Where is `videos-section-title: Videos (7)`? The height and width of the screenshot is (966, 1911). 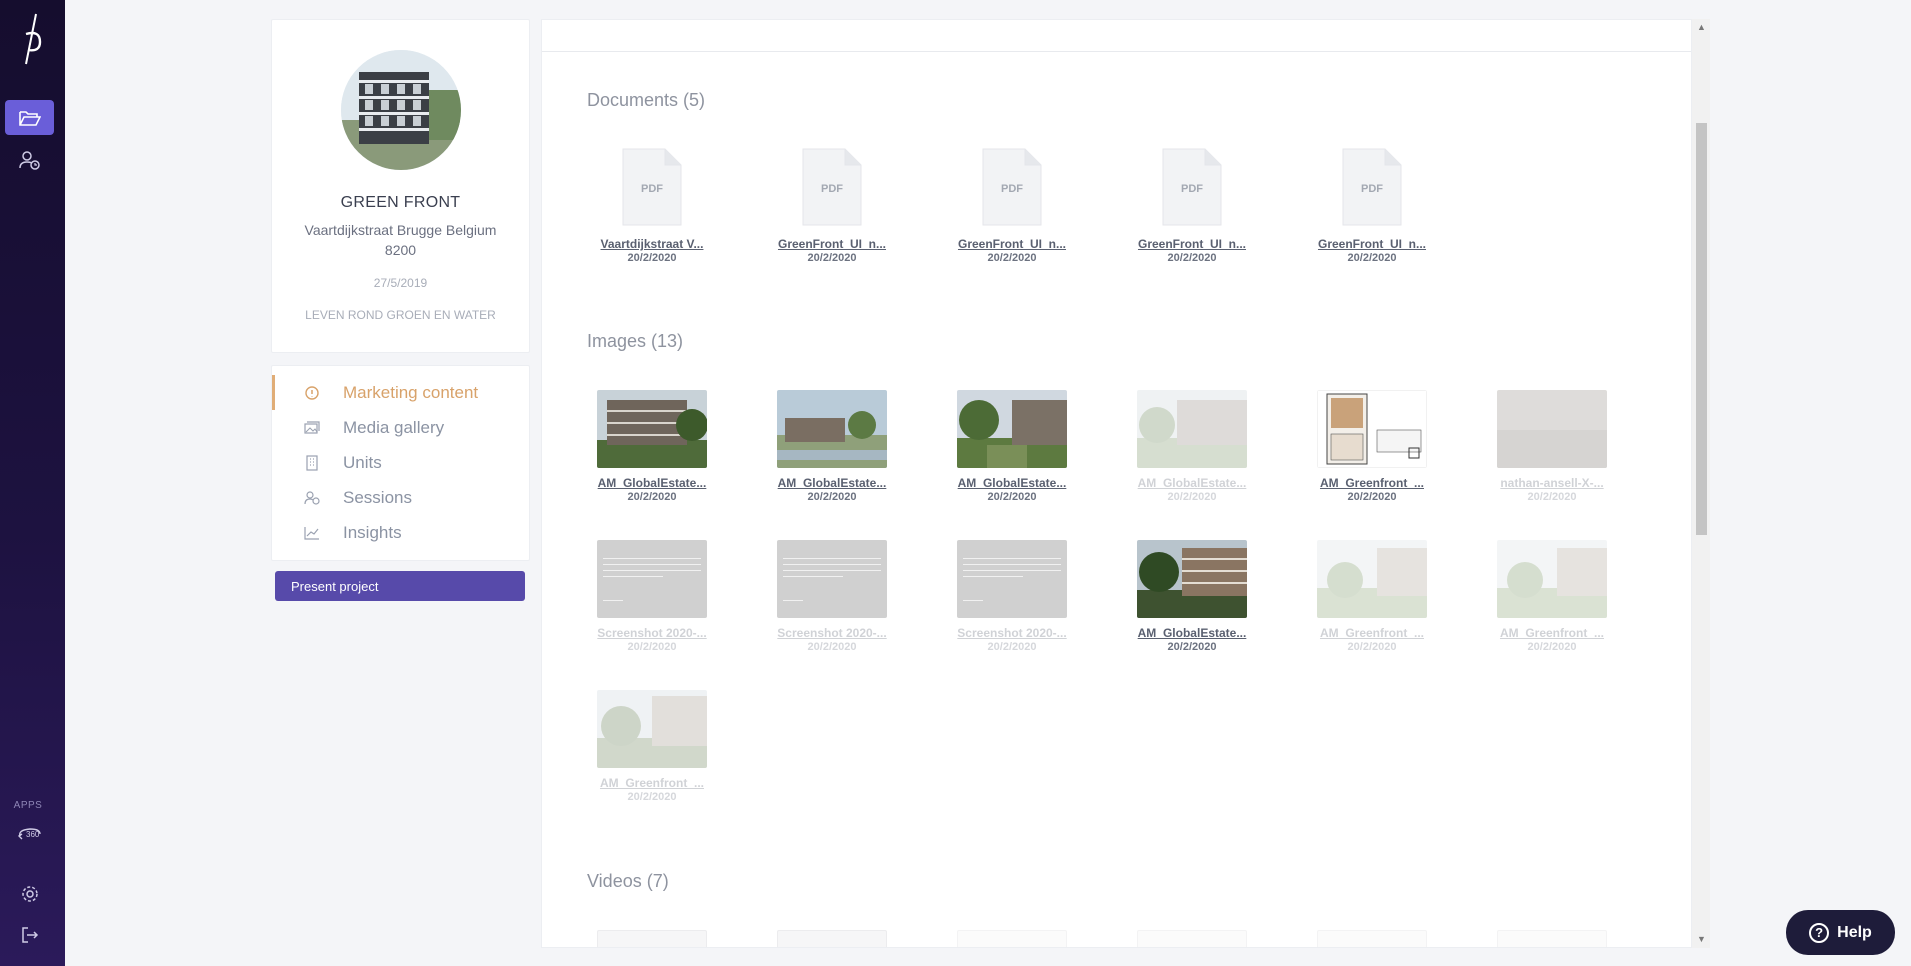 videos-section-title: Videos (7) is located at coordinates (628, 881).